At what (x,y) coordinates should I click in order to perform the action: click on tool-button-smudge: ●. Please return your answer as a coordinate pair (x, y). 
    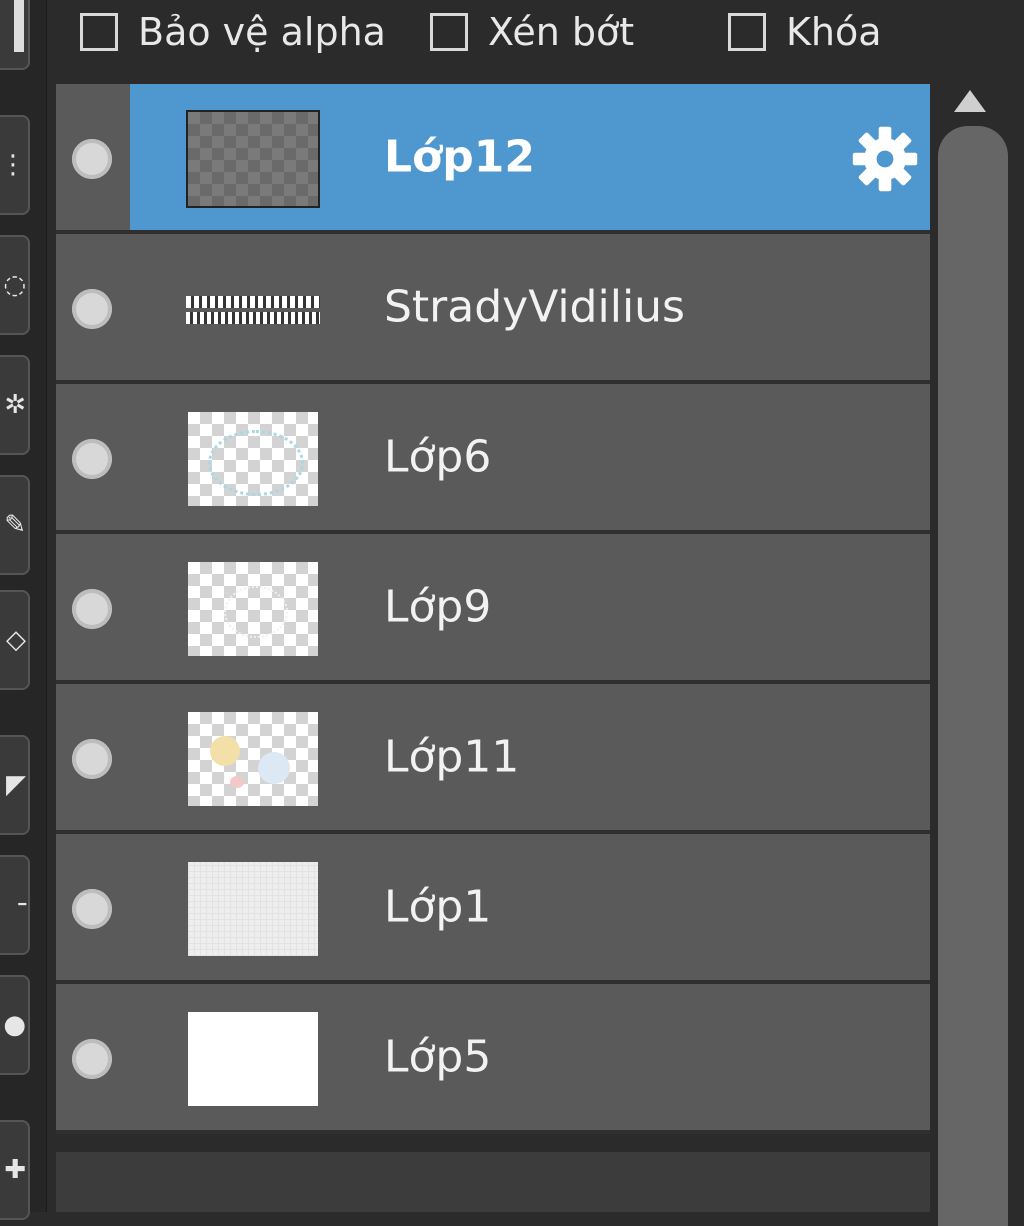
    Looking at the image, I should click on (15, 1025).